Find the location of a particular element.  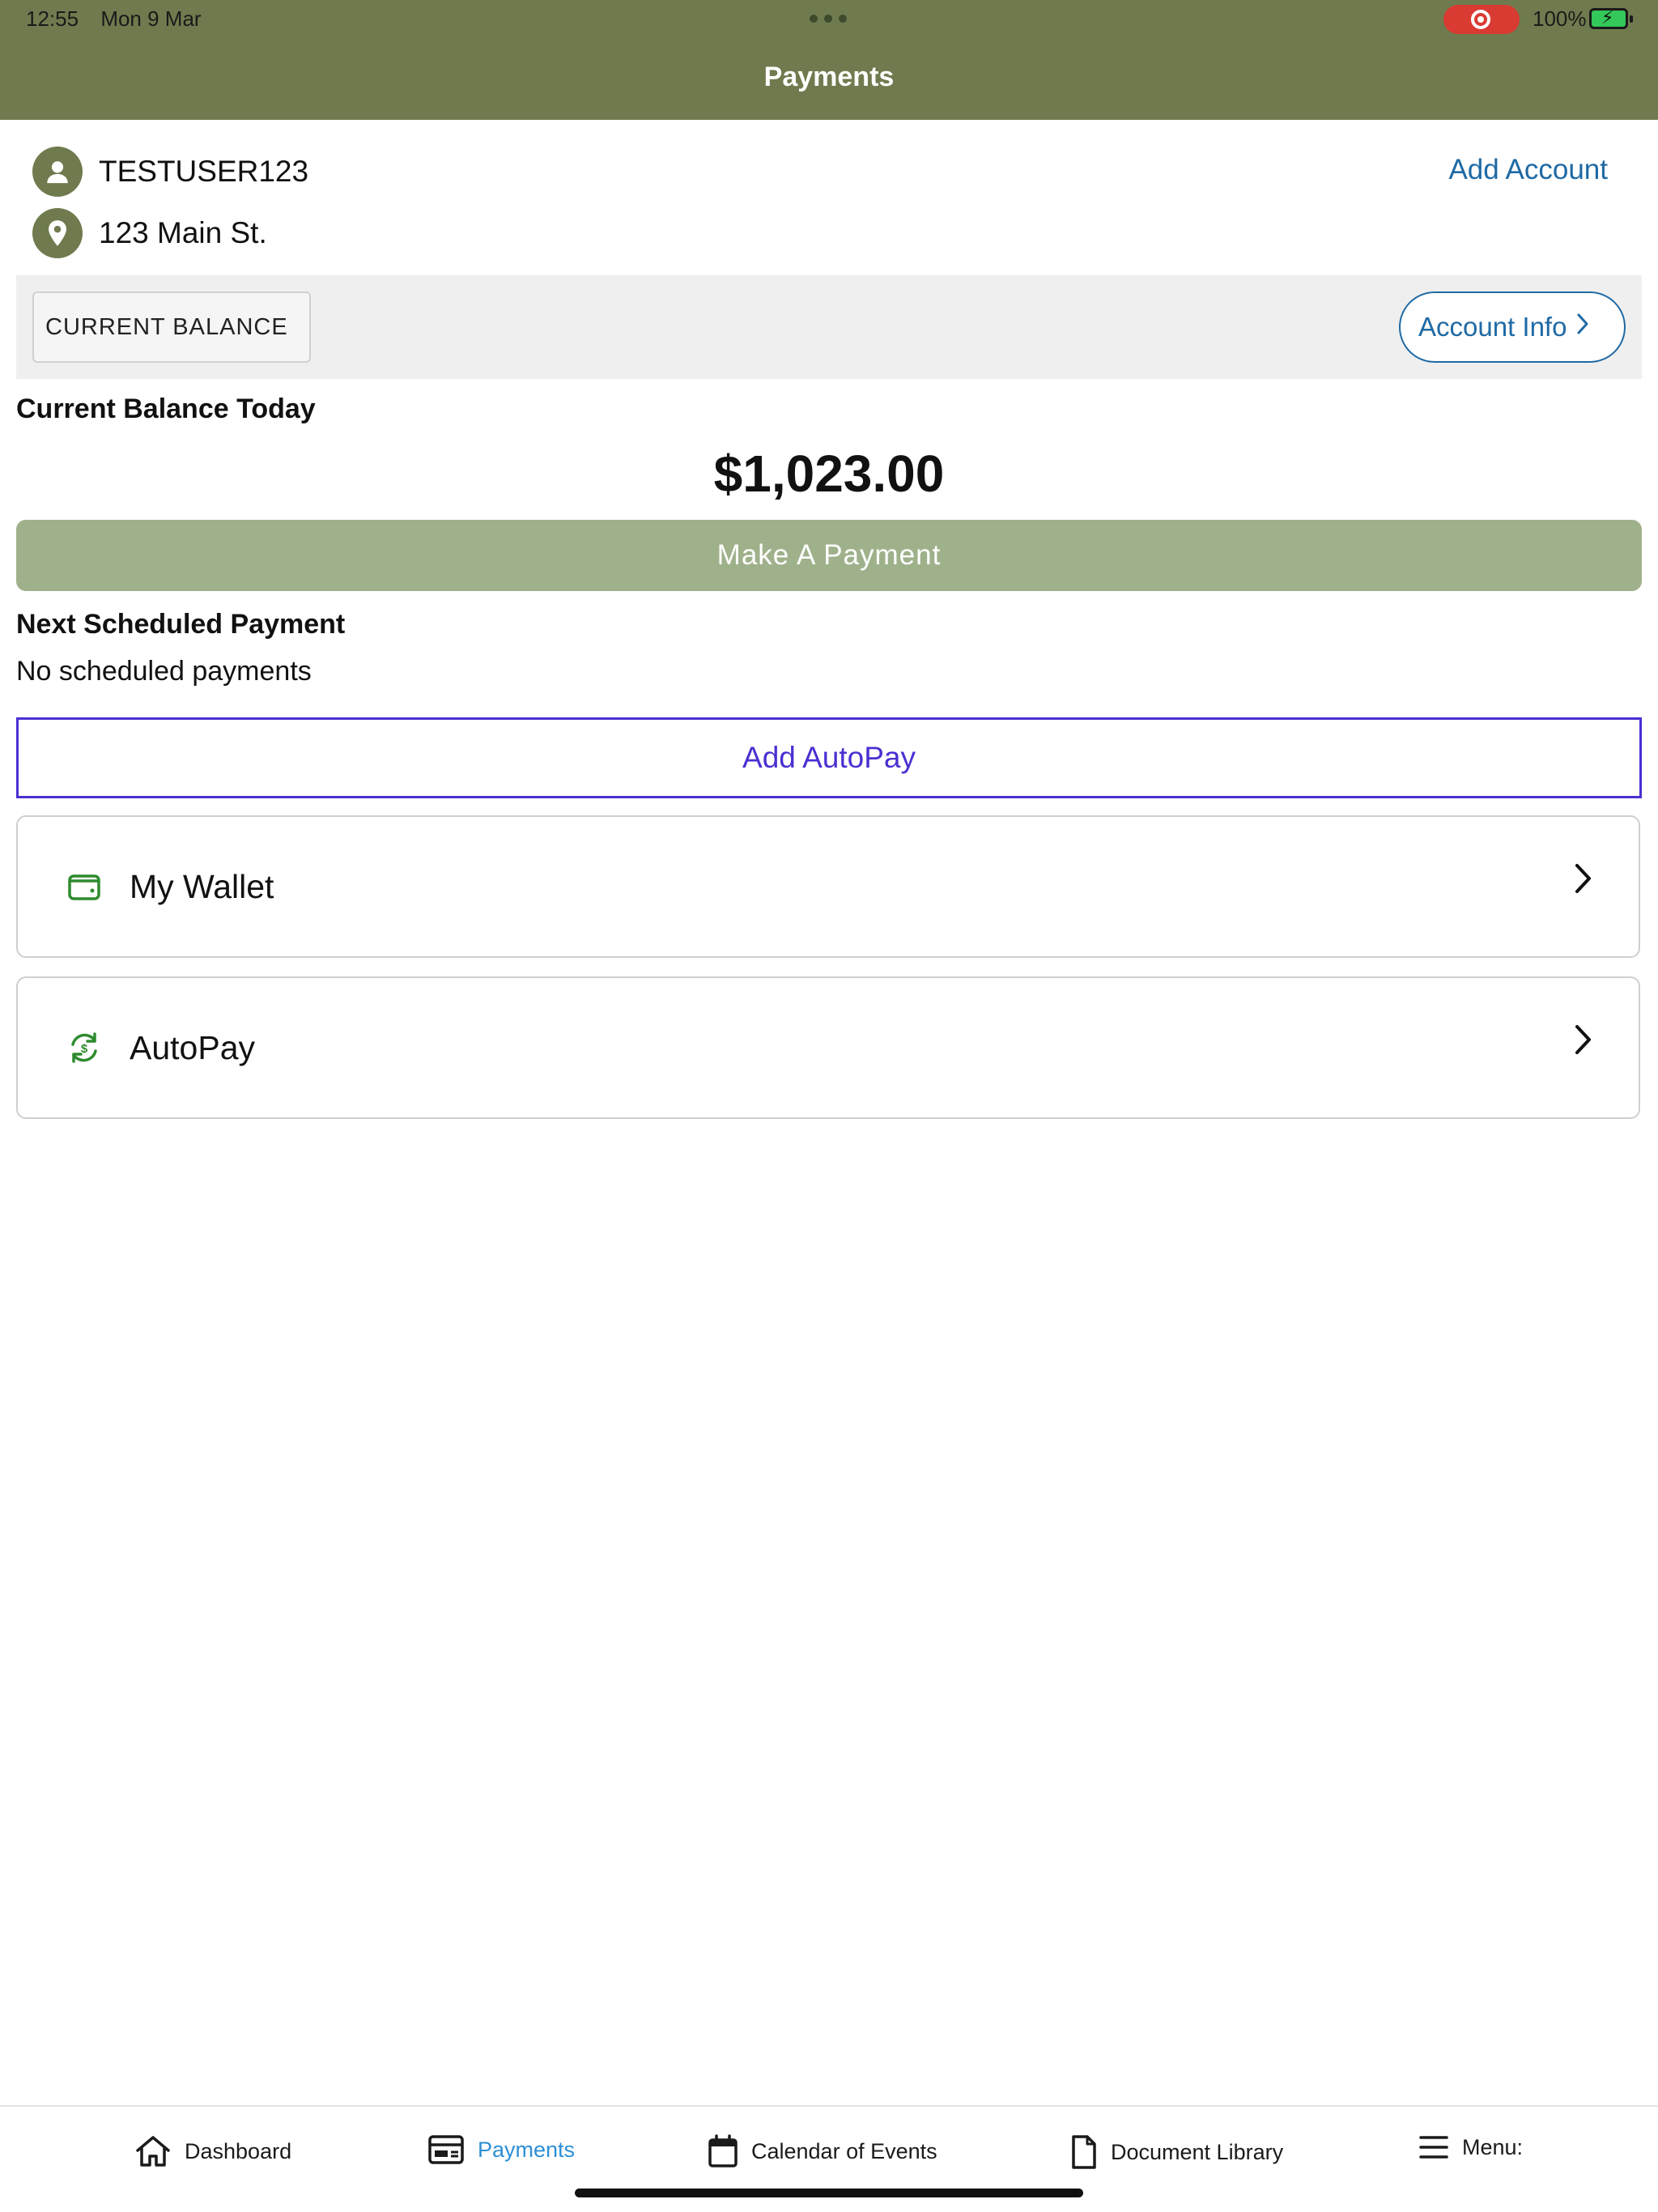

status-time-date: 12:55 Mon 9 Mar is located at coordinates (122, 19).